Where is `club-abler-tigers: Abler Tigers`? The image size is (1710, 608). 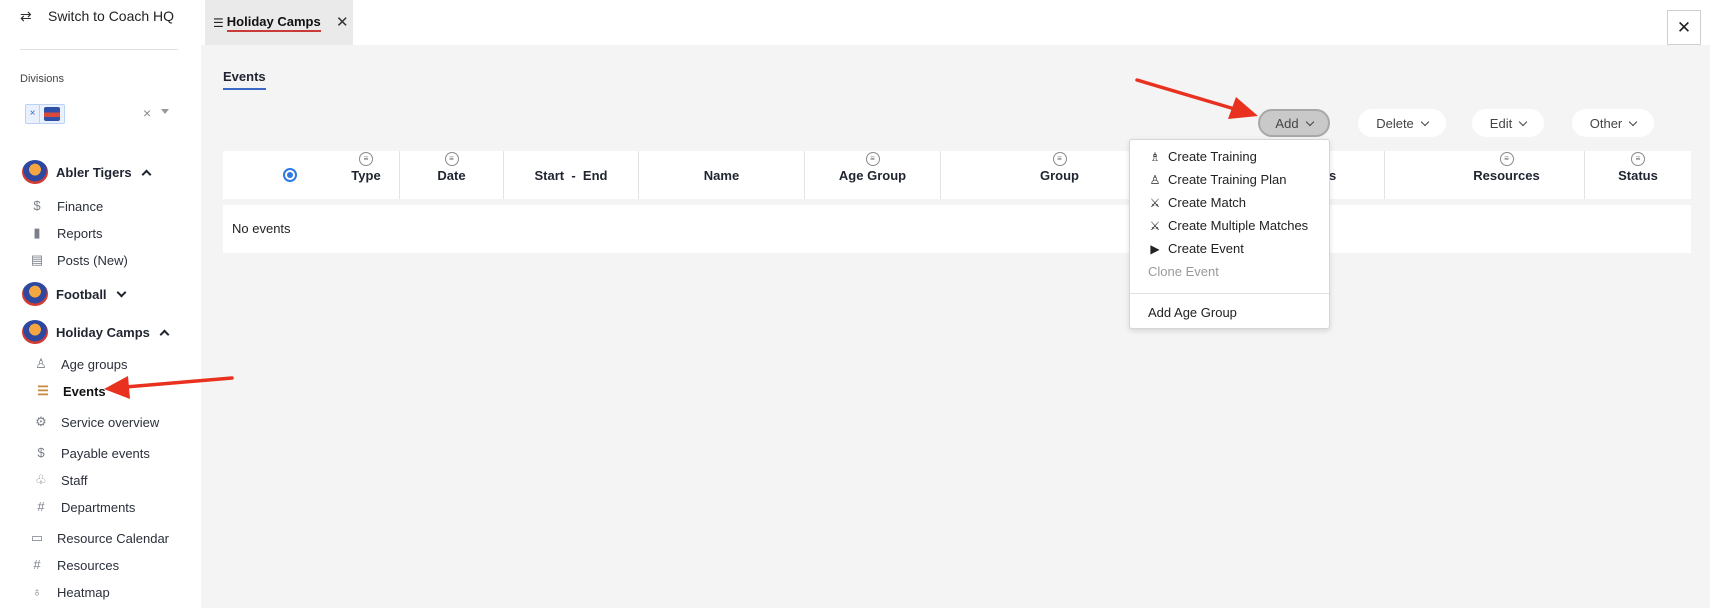
club-abler-tigers: Abler Tigers is located at coordinates (87, 172).